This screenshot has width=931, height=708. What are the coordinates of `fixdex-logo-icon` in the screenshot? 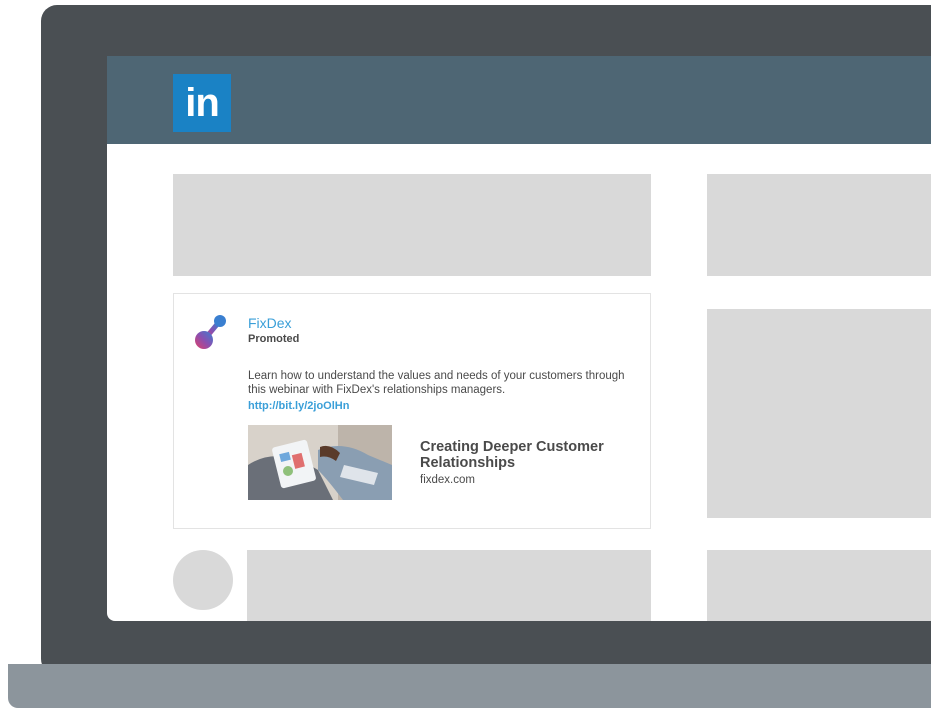 It's located at (210, 332).